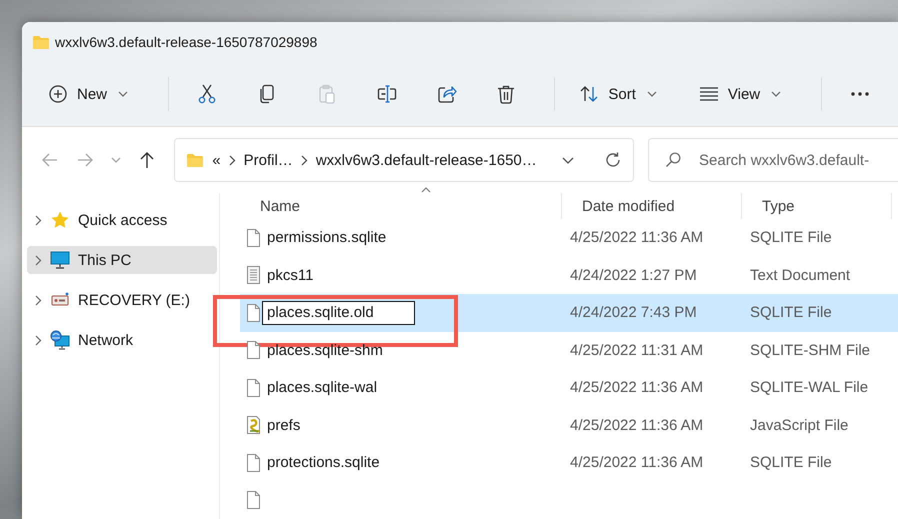 This screenshot has height=519, width=898. I want to click on date-modified: 4/24/2022 1:27 PM, so click(633, 275).